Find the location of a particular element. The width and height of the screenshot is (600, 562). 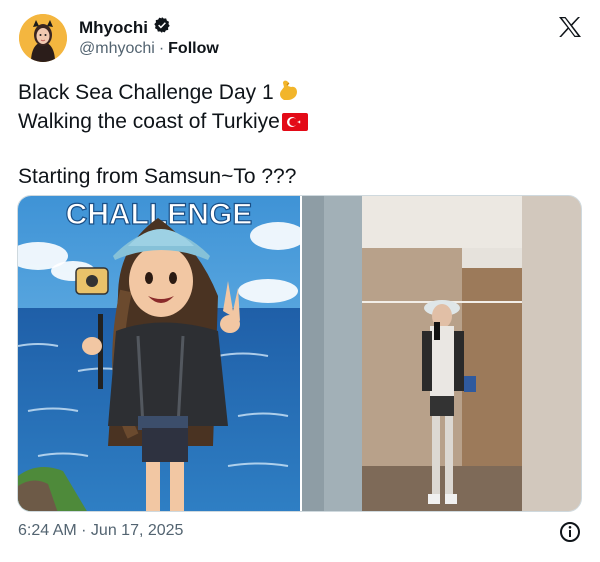

x-logo-icon is located at coordinates (570, 27).